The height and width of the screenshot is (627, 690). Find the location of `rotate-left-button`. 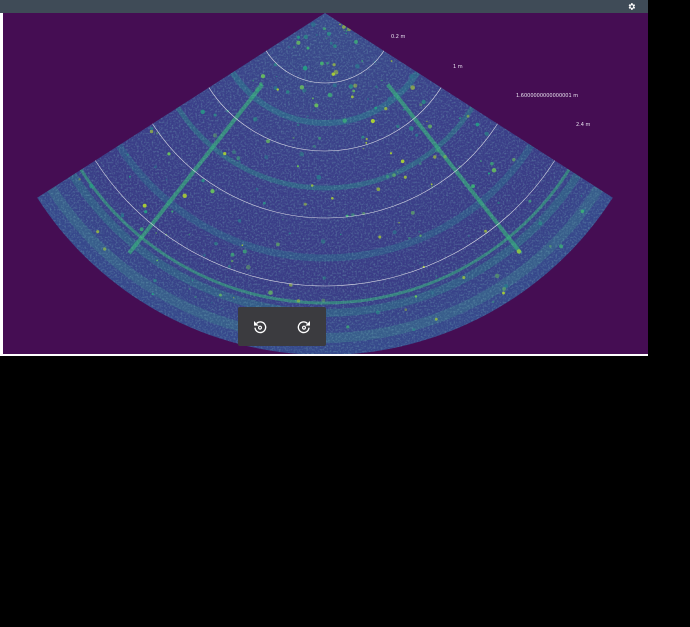

rotate-left-button is located at coordinates (260, 327).